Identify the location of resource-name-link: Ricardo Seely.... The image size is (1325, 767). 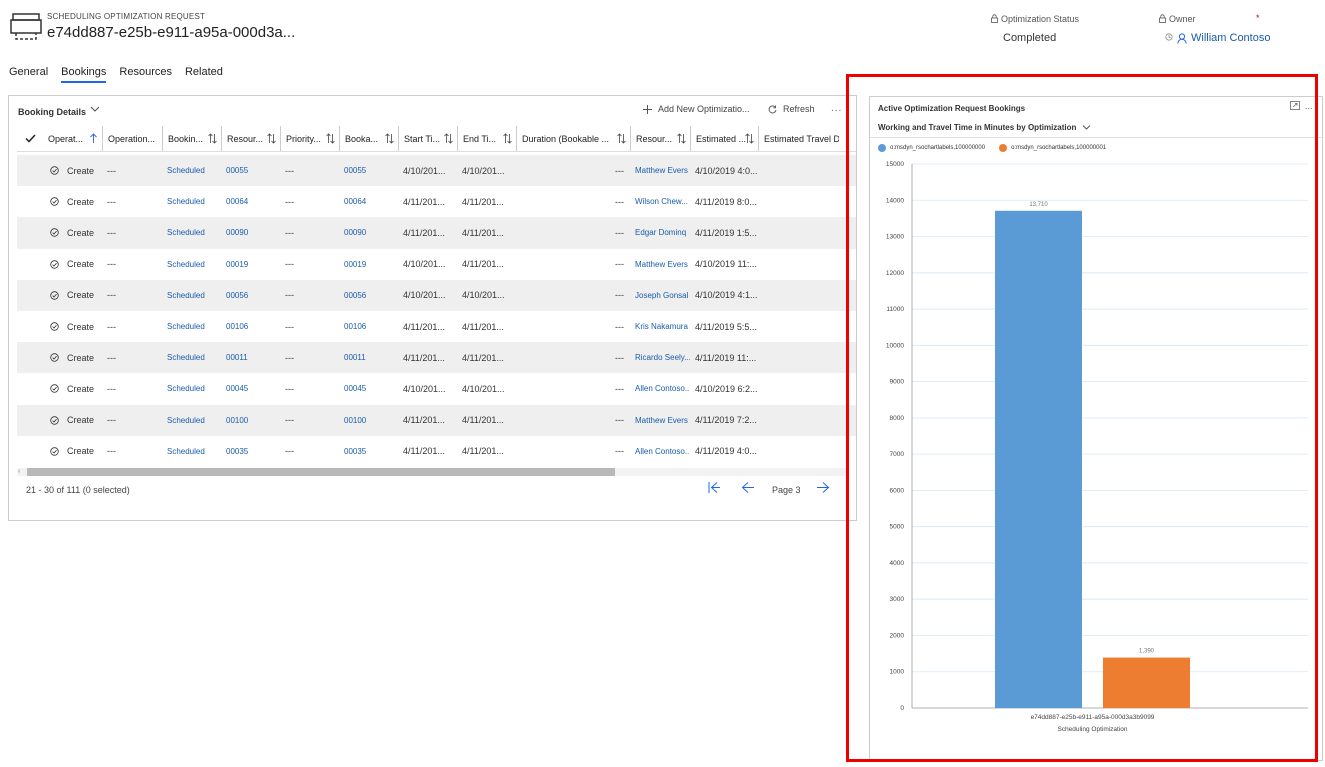
(660, 357).